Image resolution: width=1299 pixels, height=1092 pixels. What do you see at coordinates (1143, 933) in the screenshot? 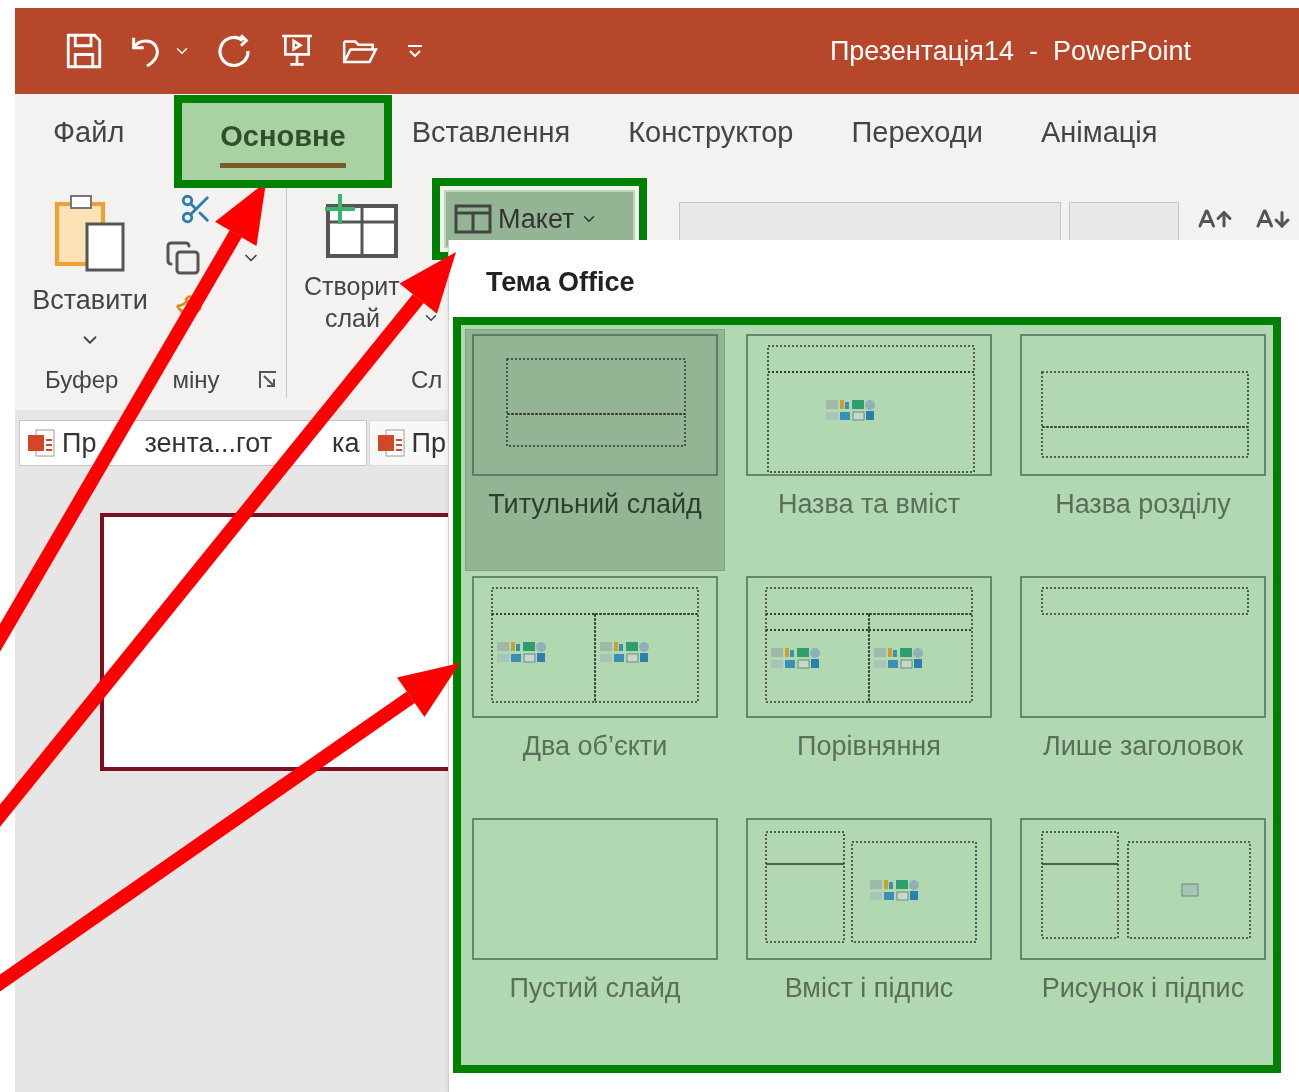
I see `layout-option: Рисунок і підпис` at bounding box center [1143, 933].